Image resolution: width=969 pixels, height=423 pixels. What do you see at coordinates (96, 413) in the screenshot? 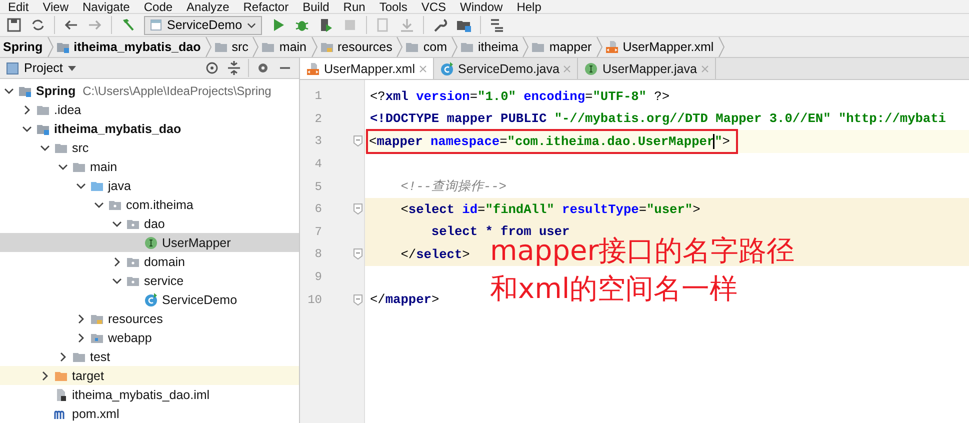
I see `tree-item-label: pom.xml` at bounding box center [96, 413].